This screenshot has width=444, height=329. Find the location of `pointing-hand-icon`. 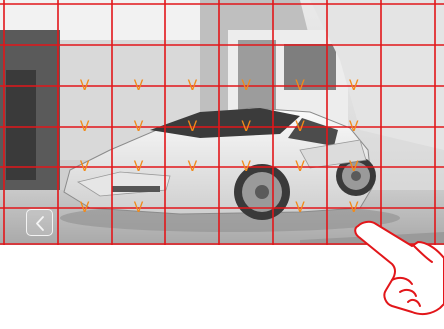

pointing-hand-icon is located at coordinates (399, 268).